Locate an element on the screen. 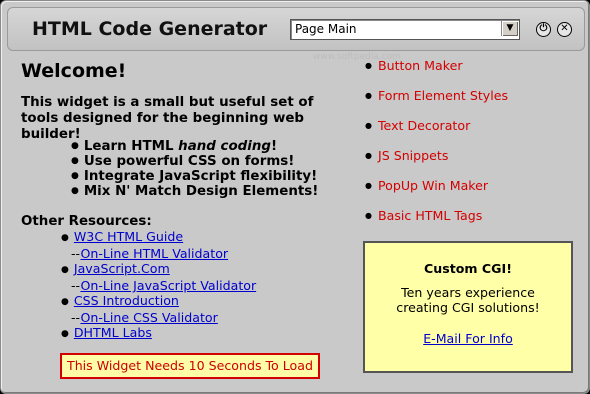  other-resources-heading: Other Resources: is located at coordinates (86, 221).